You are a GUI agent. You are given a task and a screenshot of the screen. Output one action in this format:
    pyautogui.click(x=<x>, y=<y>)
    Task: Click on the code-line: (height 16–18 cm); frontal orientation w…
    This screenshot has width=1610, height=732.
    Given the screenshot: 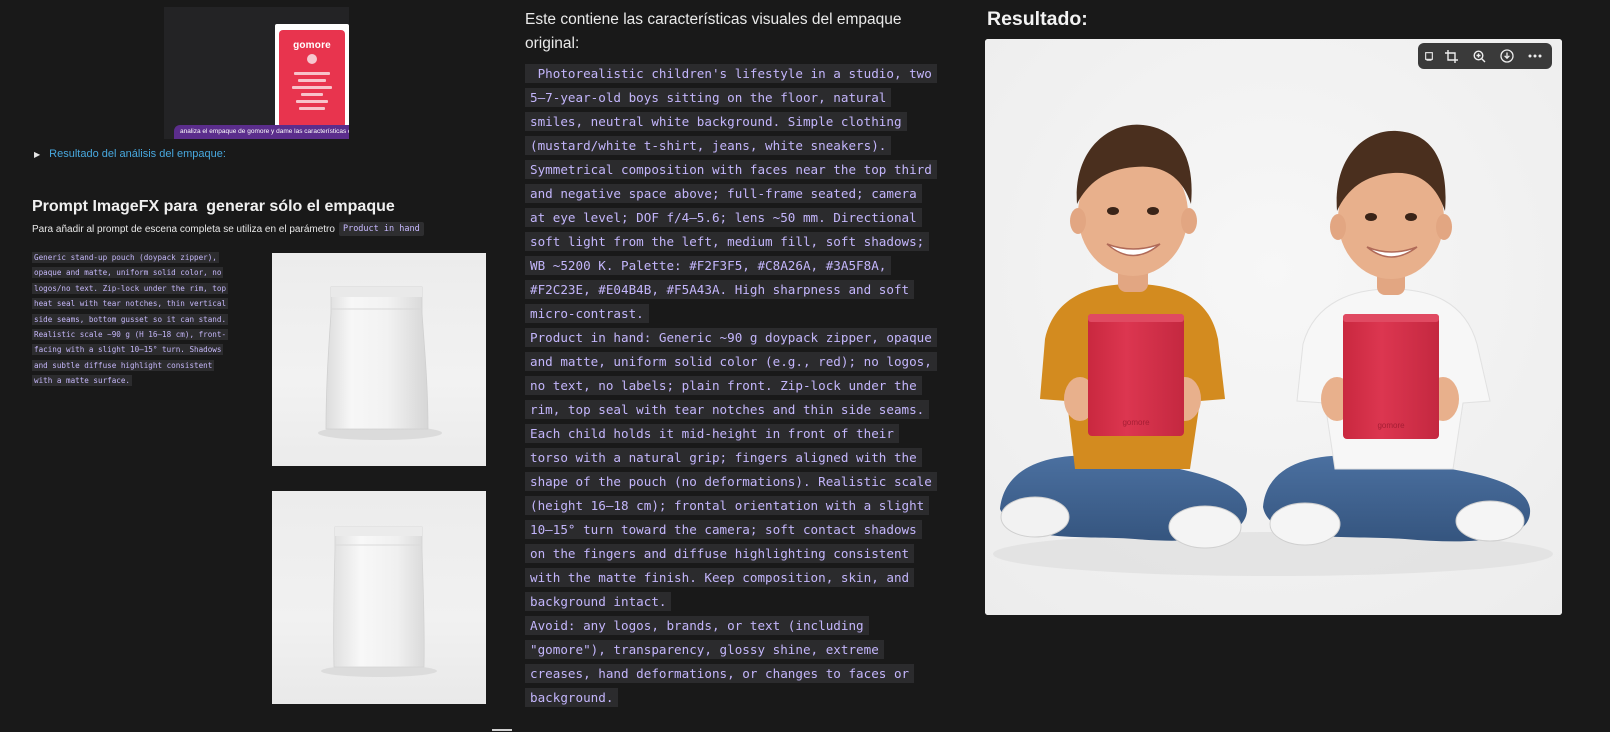 What is the action you would take?
    pyautogui.click(x=727, y=505)
    